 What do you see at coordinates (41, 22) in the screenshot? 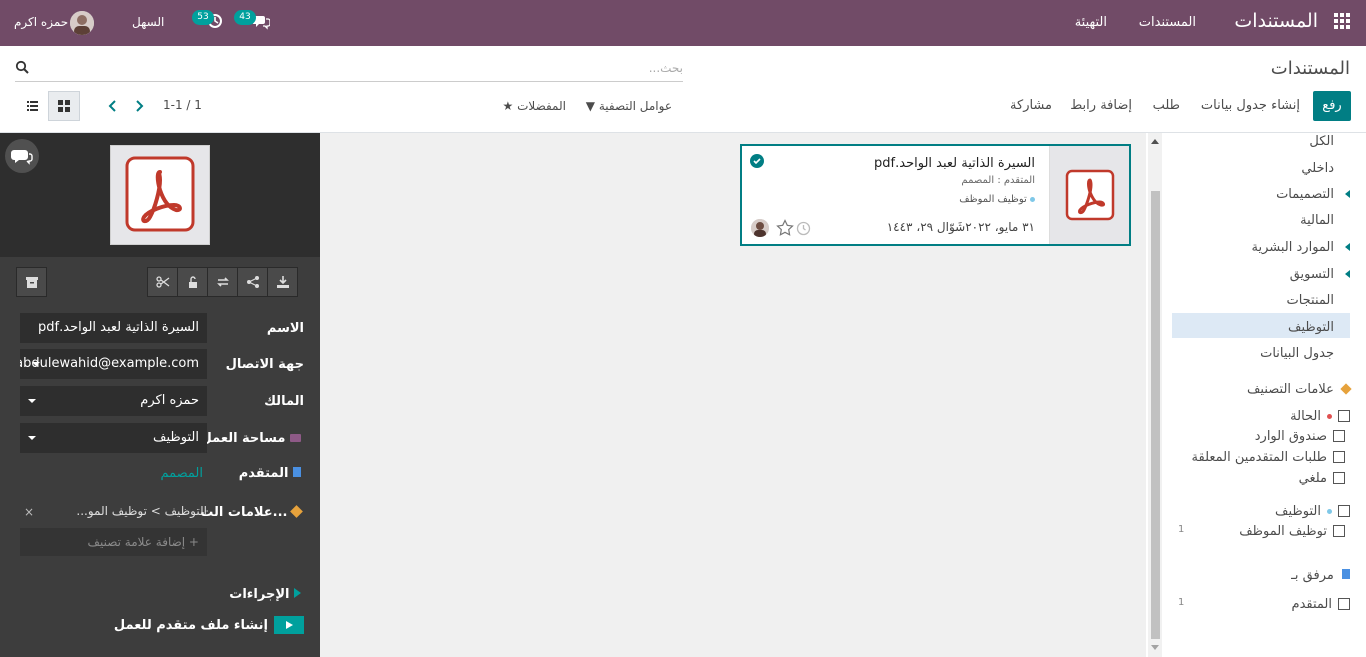
I see `user-name: حمزه اكرم` at bounding box center [41, 22].